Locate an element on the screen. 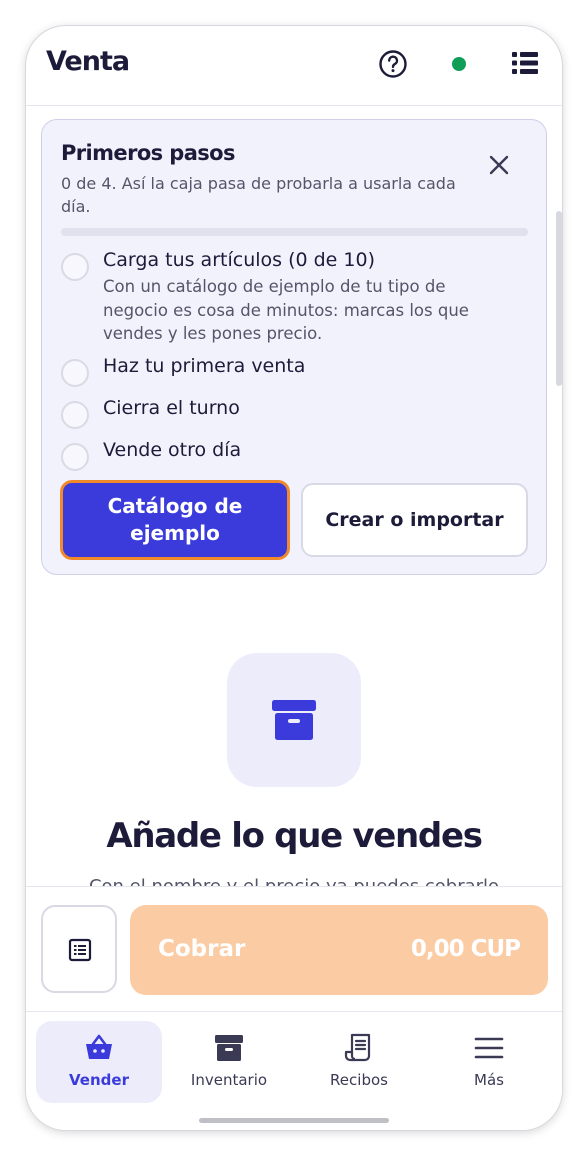 This screenshot has height=1156, width=588. question-circle-icon is located at coordinates (393, 64).